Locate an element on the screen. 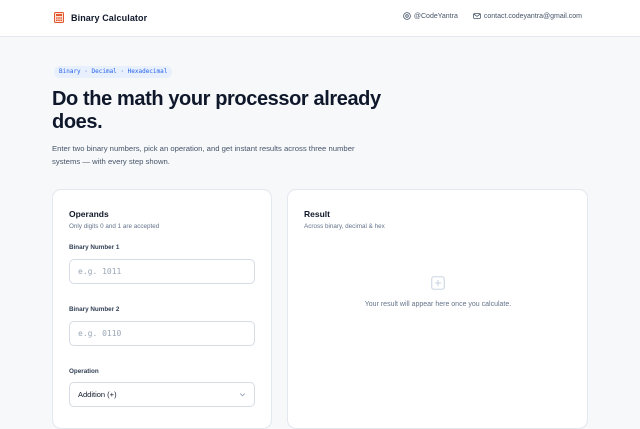  contact-email-label: contact.codeyantra@gmail.com is located at coordinates (532, 16).